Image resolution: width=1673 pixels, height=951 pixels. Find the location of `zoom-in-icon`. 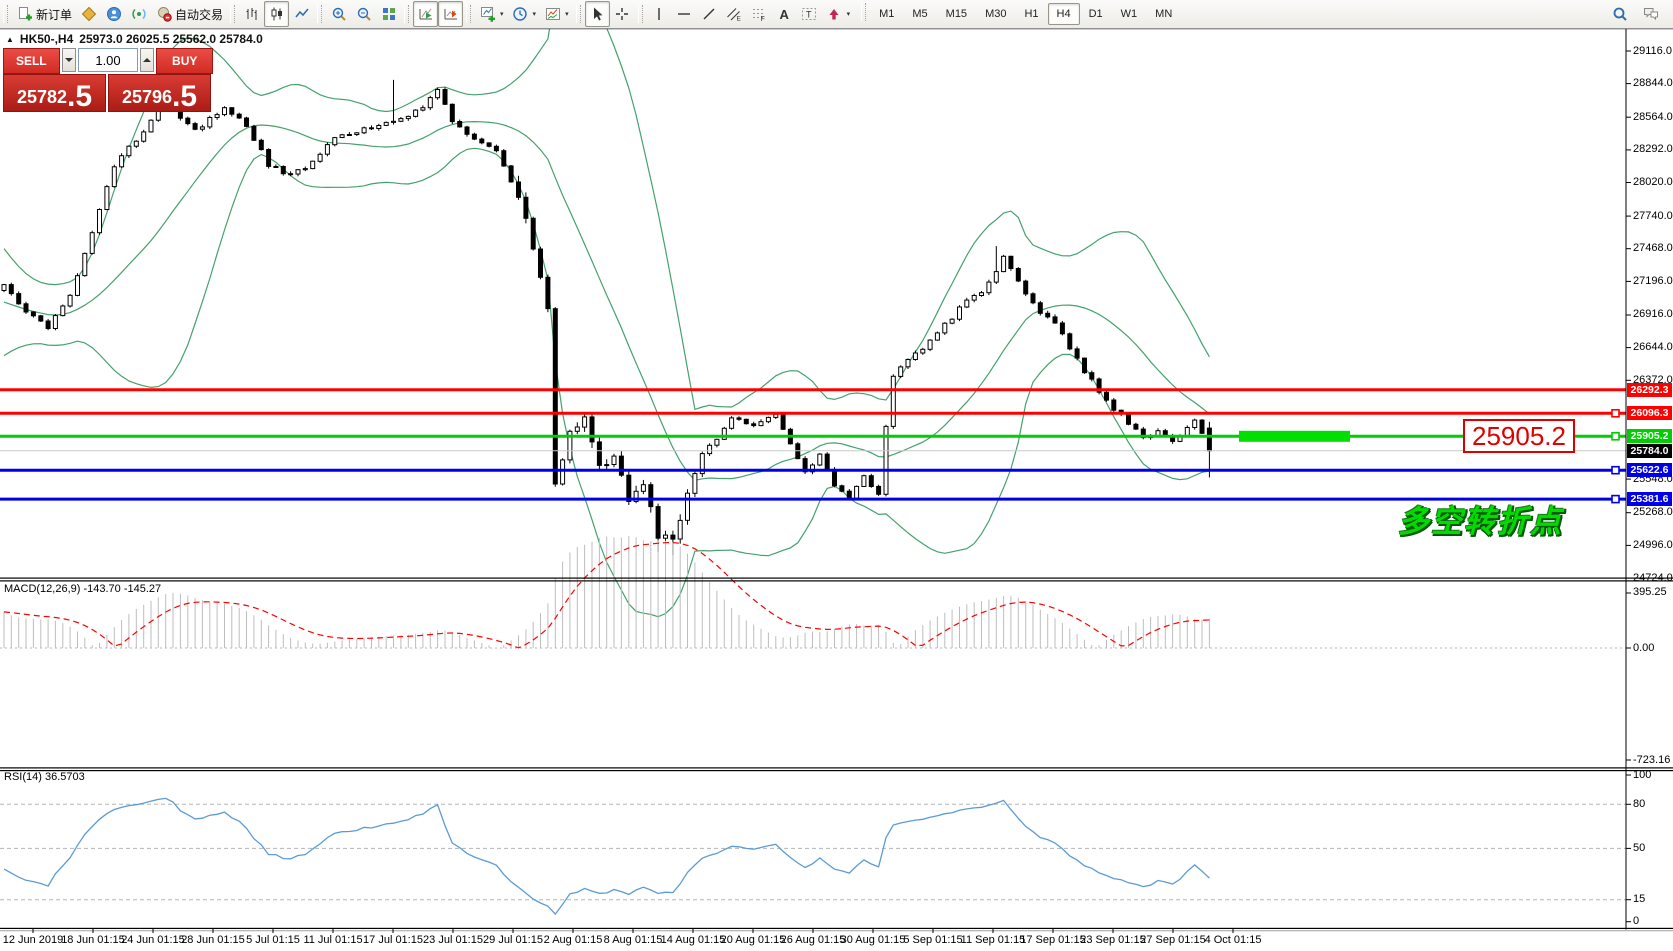

zoom-in-icon is located at coordinates (338, 14).